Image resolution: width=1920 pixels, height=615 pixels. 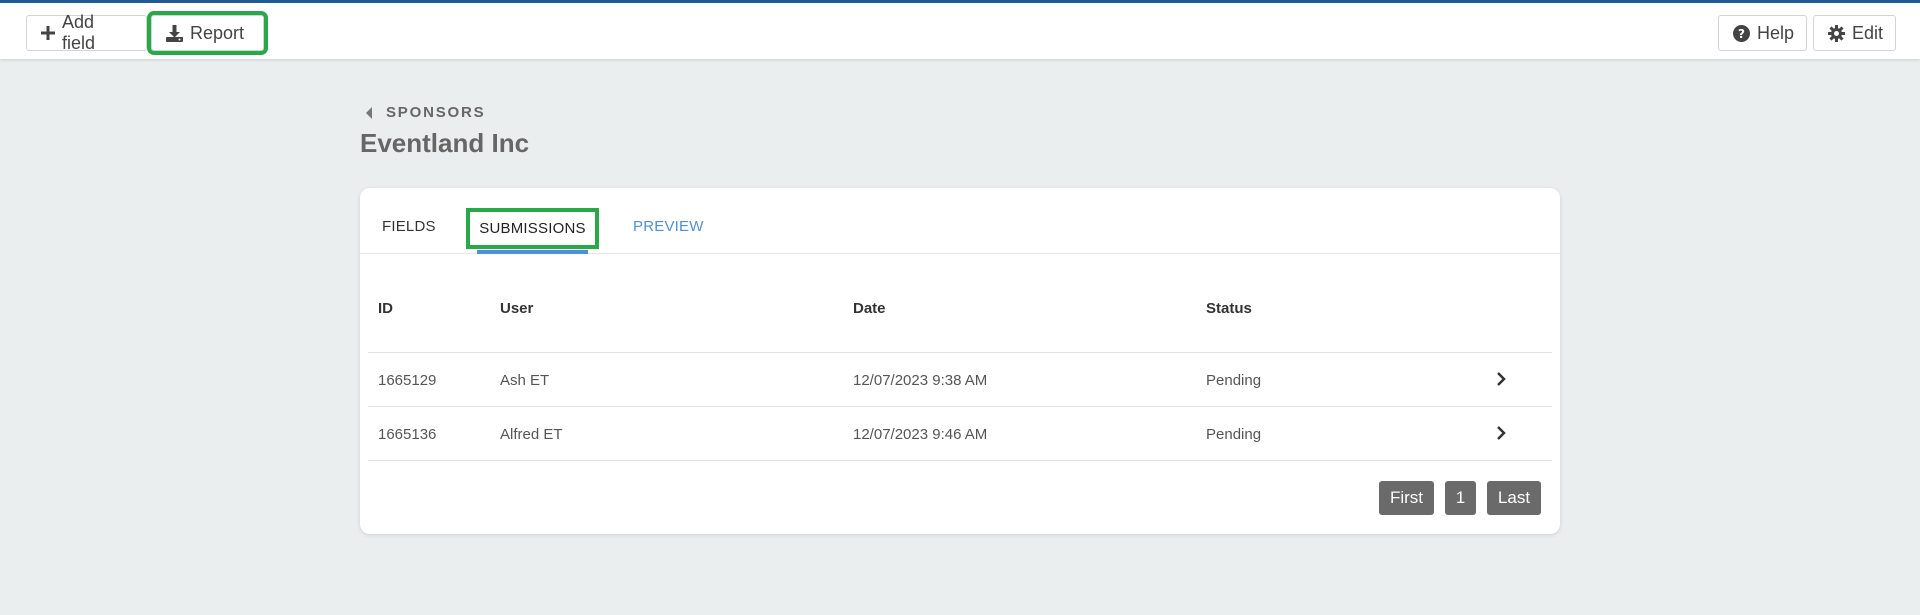 I want to click on breadcrumb: SPONSORS, so click(x=425, y=112).